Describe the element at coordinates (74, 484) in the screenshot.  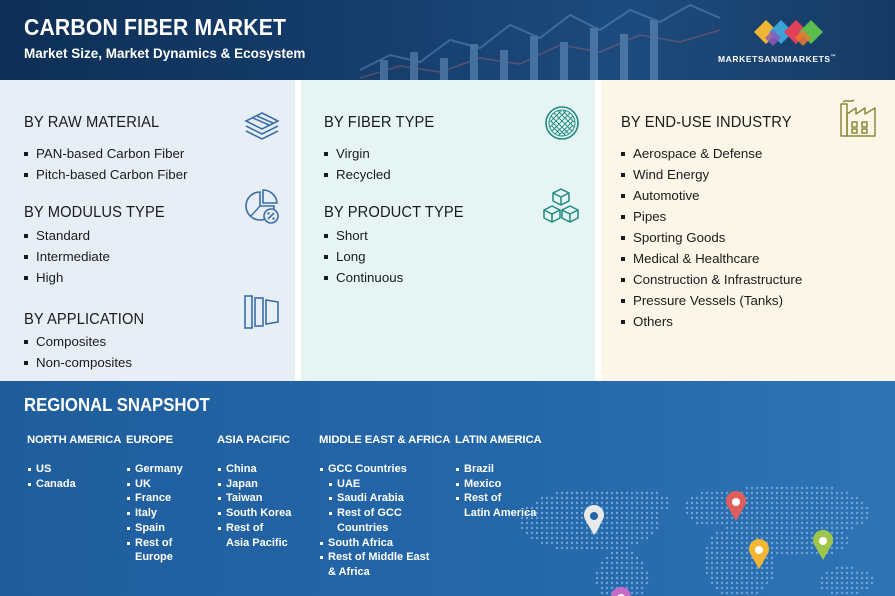
I see `list-item: Canada` at that location.